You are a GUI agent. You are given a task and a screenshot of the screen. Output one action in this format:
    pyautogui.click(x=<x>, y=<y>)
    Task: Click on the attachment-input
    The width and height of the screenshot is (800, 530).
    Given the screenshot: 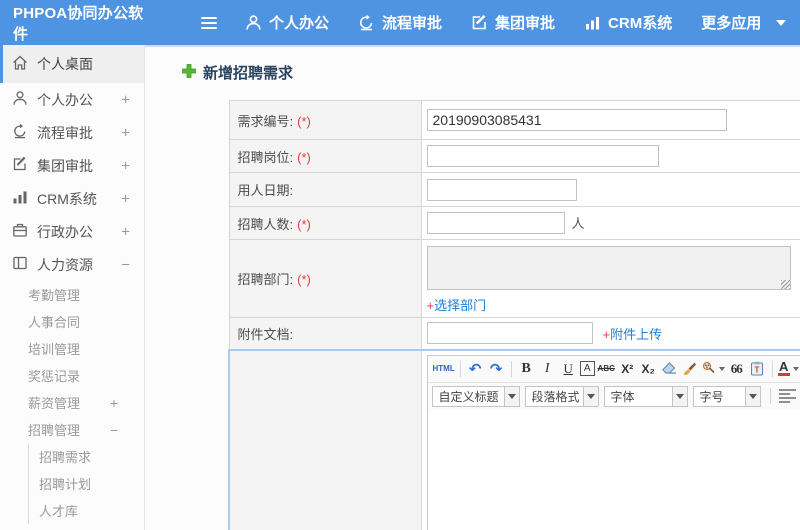 What is the action you would take?
    pyautogui.click(x=509, y=333)
    